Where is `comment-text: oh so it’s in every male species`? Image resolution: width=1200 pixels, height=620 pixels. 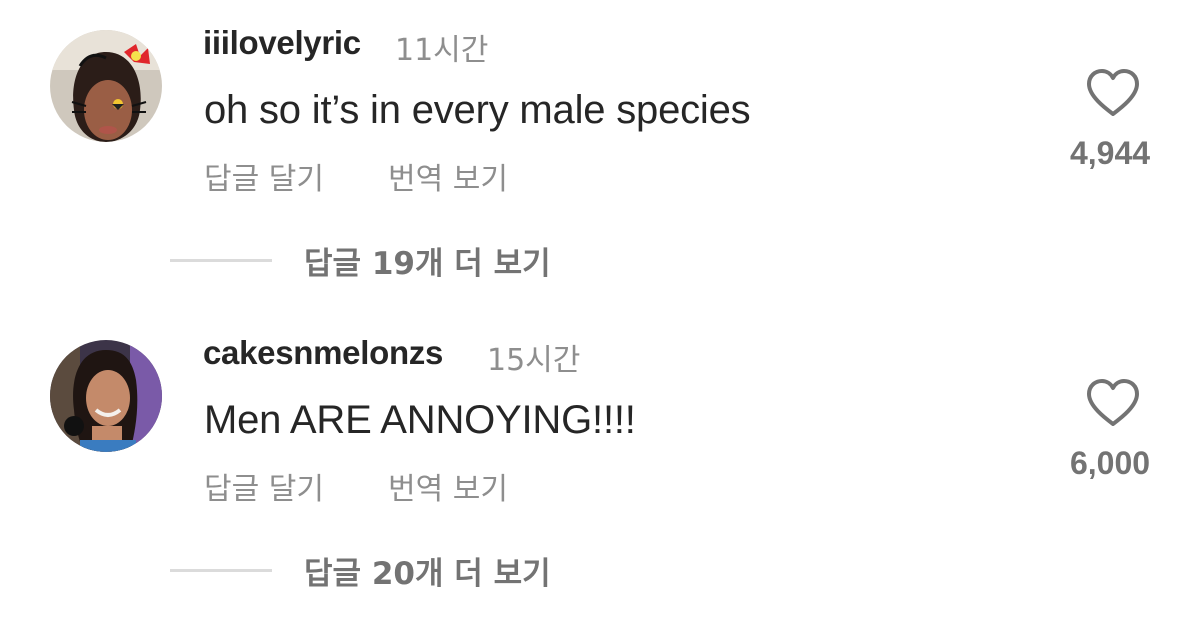
comment-text: oh so it’s in every male species is located at coordinates (477, 110).